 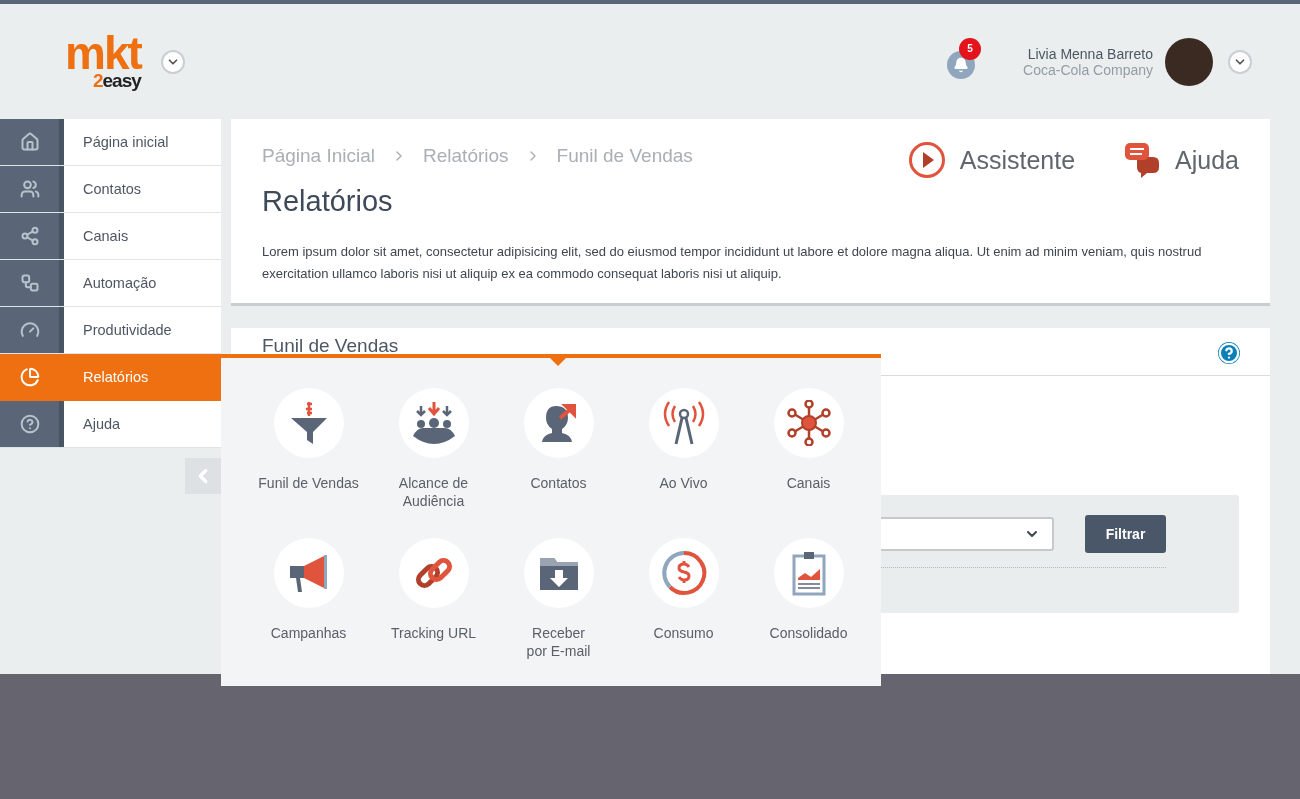 What do you see at coordinates (110, 189) in the screenshot?
I see `sidebar-item: Contatos` at bounding box center [110, 189].